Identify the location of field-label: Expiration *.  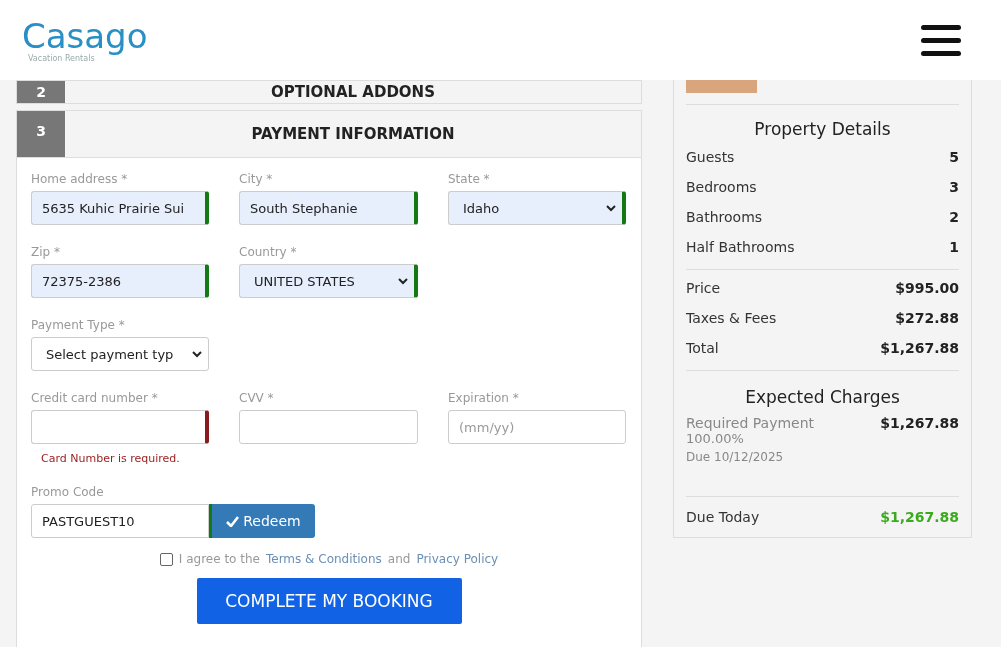
(484, 398).